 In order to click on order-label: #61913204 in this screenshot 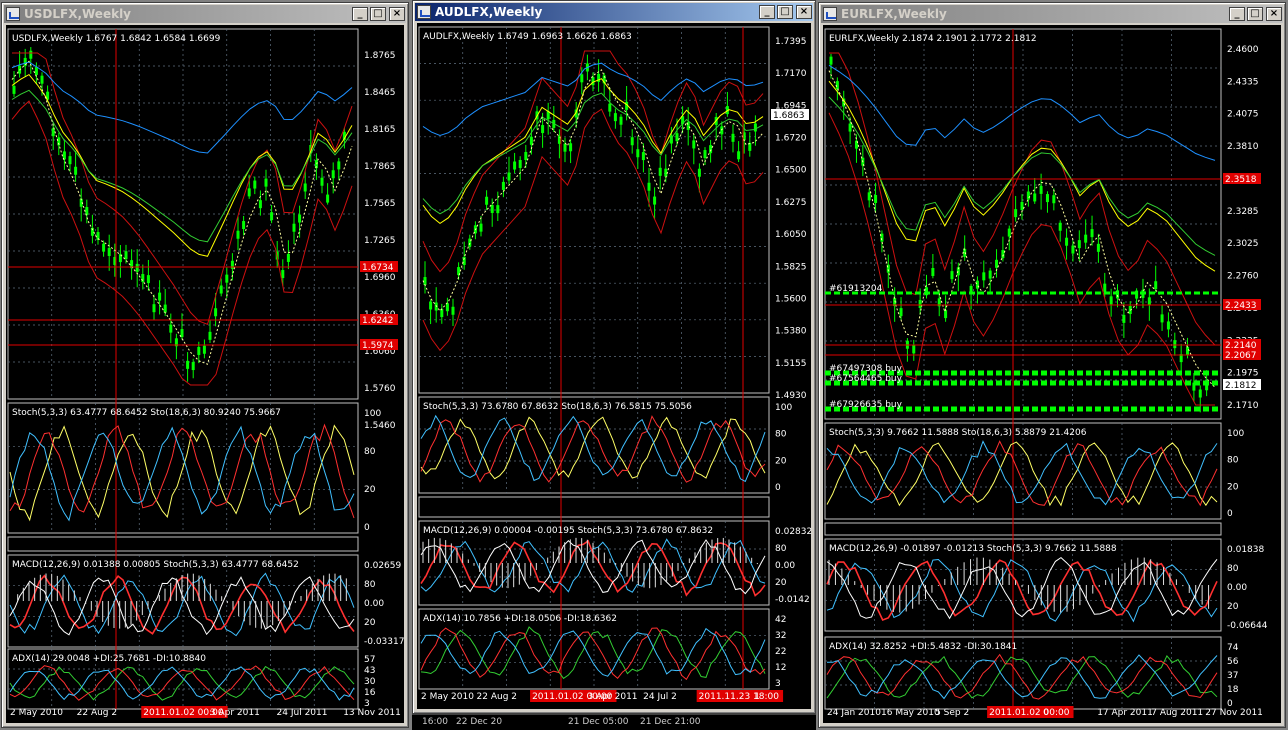, I will do `click(856, 289)`.